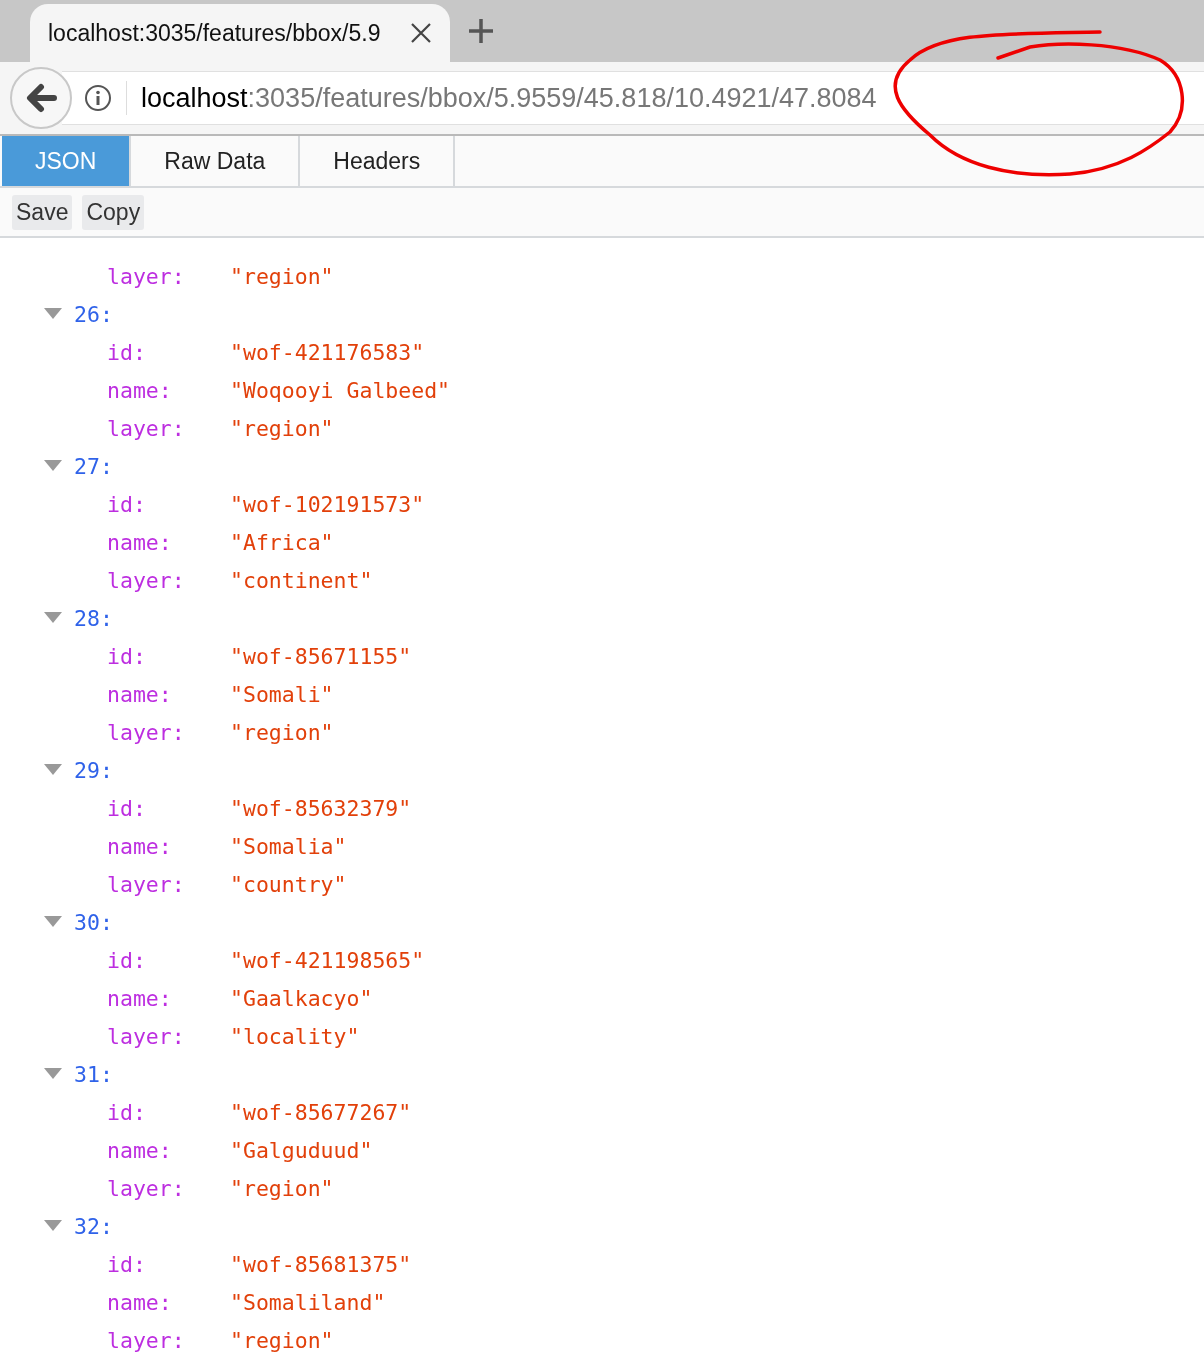  What do you see at coordinates (216, 161) in the screenshot?
I see `viewer-tab: Raw Data` at bounding box center [216, 161].